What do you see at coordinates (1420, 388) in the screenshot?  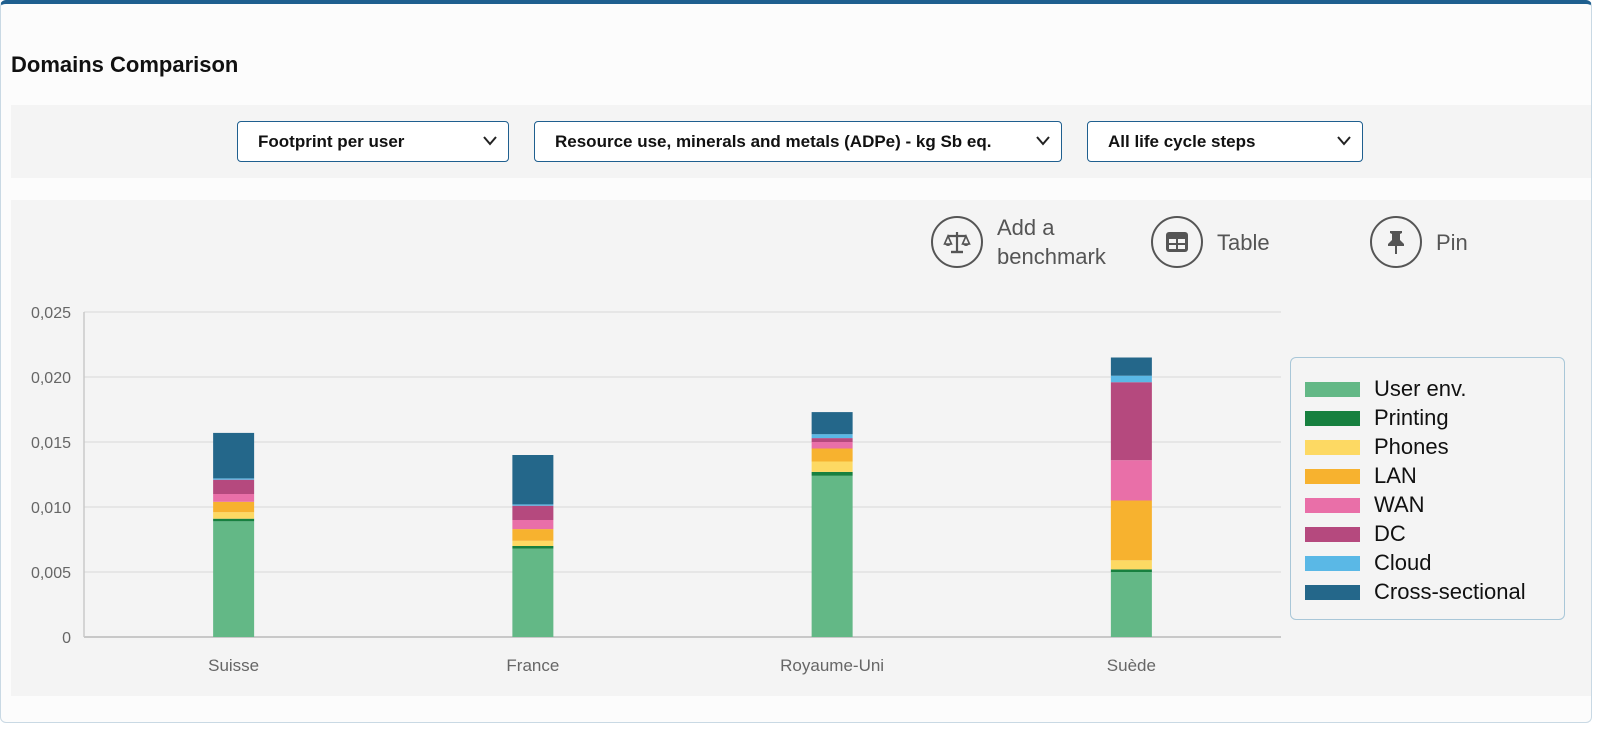 I see `legend-label: User env.` at bounding box center [1420, 388].